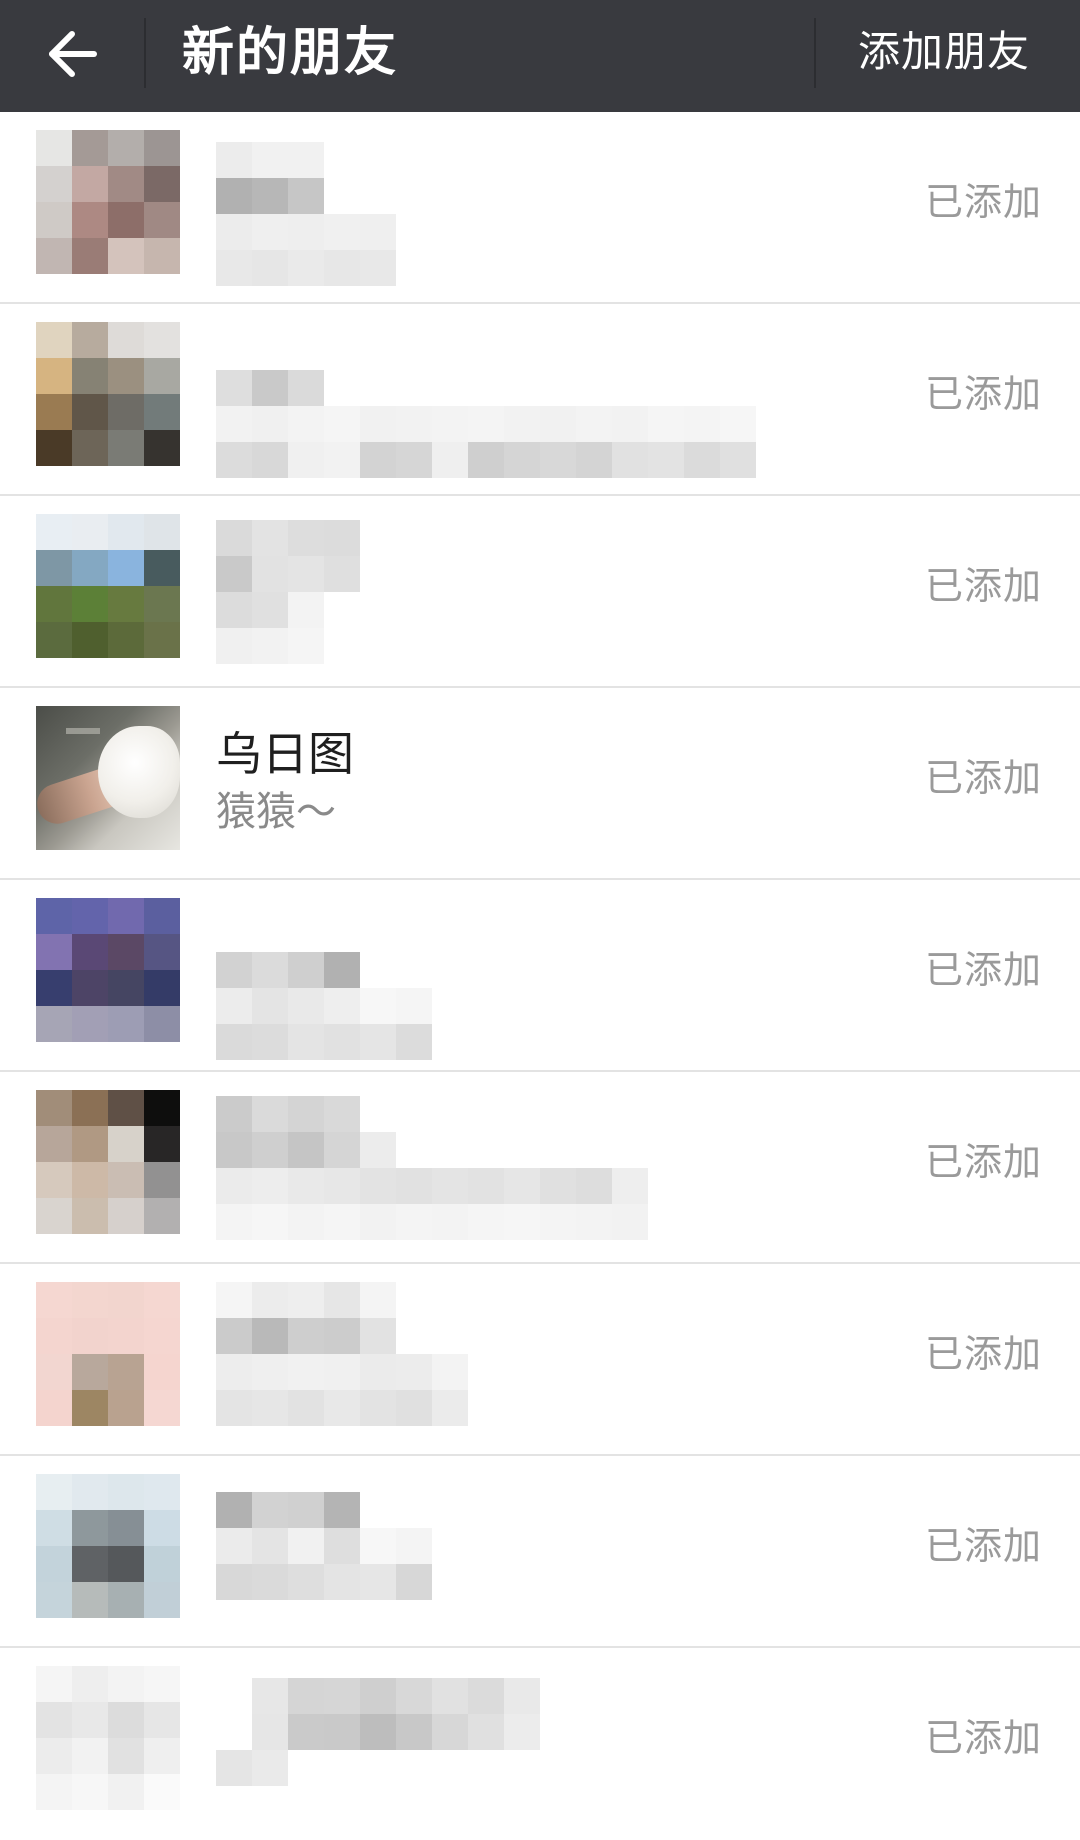  I want to click on back-arrow-icon, so click(73, 54).